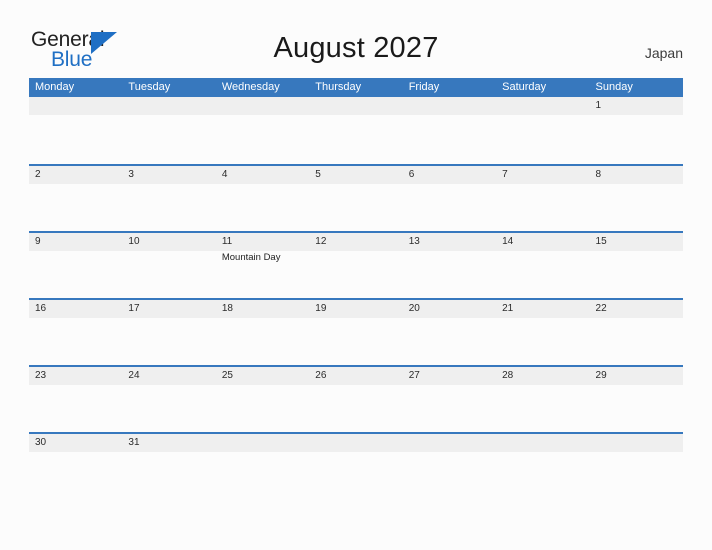  I want to click on day-number: 24, so click(168, 376).